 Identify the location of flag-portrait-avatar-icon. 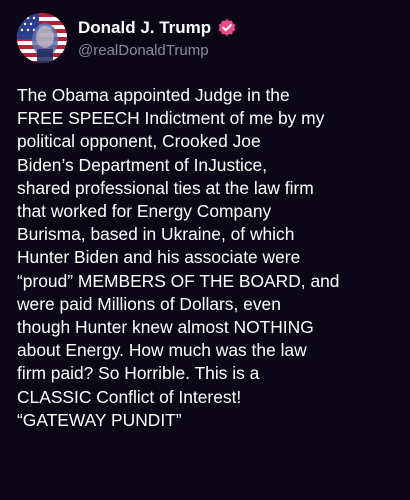
(42, 38).